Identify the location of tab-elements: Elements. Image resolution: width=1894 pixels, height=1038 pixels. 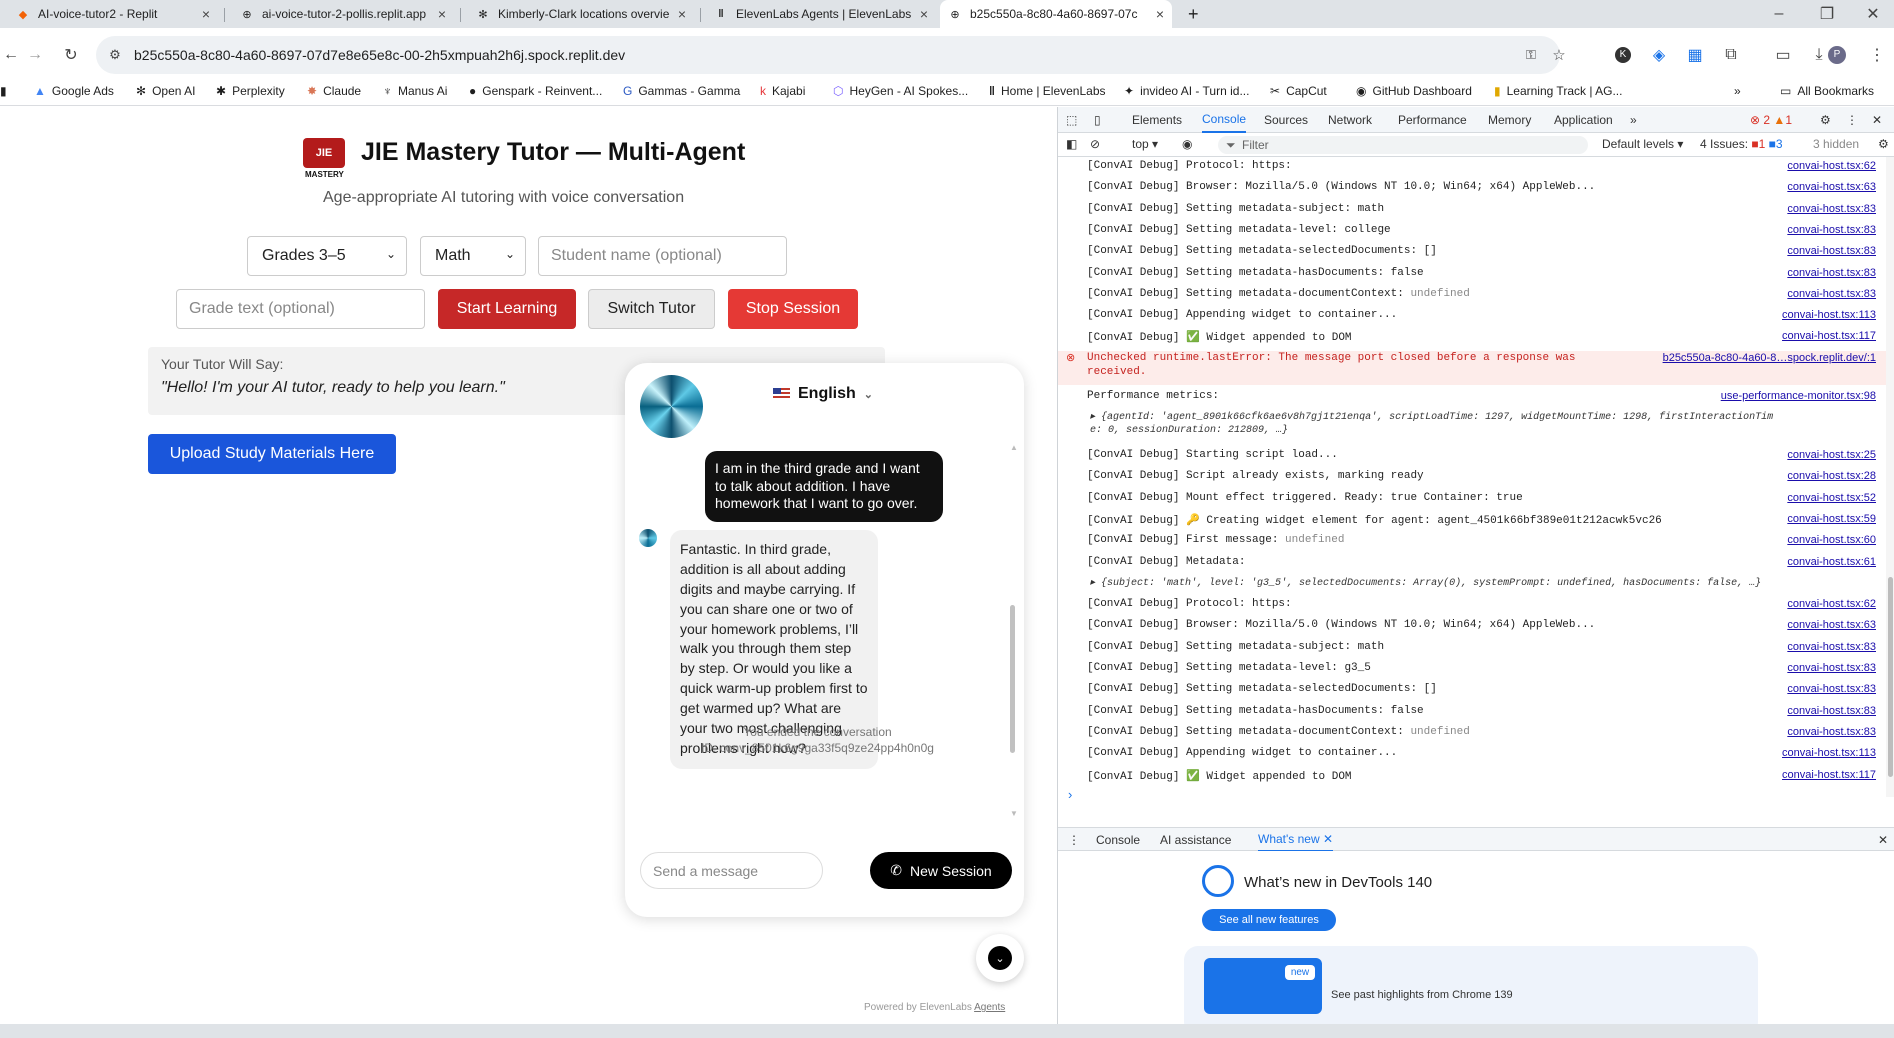
(1157, 120).